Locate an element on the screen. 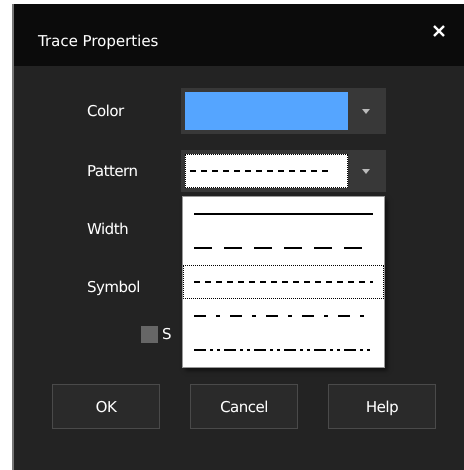 Image resolution: width=464 pixels, height=470 pixels. dialog-button: Cancel is located at coordinates (244, 406).